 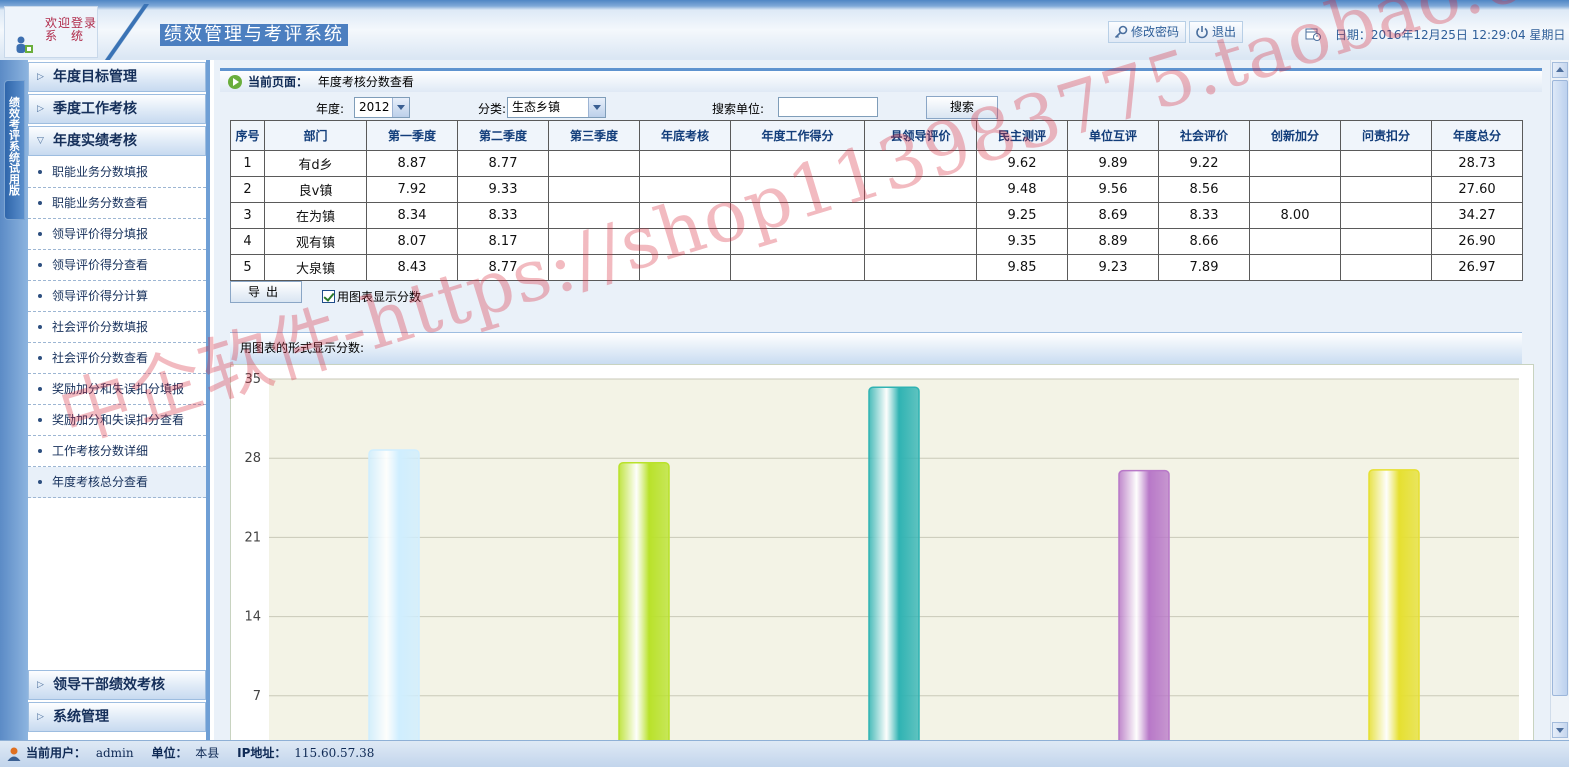 What do you see at coordinates (117, 265) in the screenshot?
I see `menu-item-leader-eval-view: 领导评价得分查看` at bounding box center [117, 265].